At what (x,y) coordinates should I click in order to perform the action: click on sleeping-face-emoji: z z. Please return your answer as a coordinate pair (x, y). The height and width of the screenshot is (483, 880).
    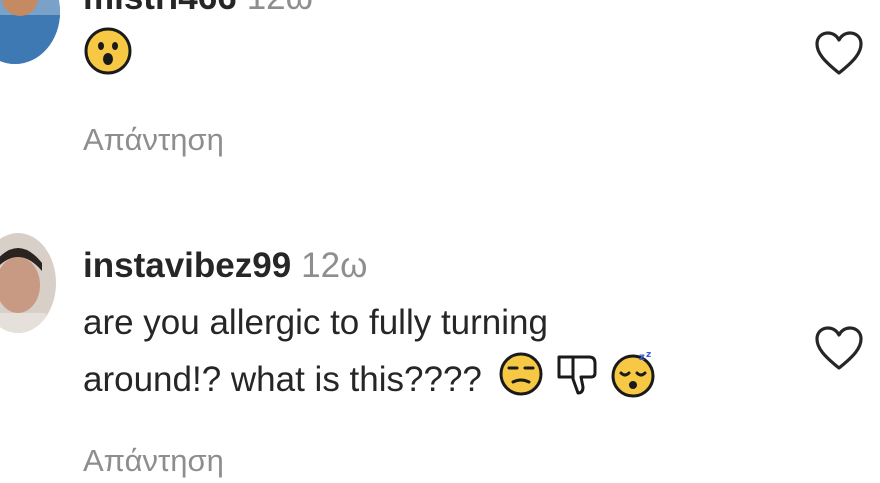
    Looking at the image, I should click on (634, 381).